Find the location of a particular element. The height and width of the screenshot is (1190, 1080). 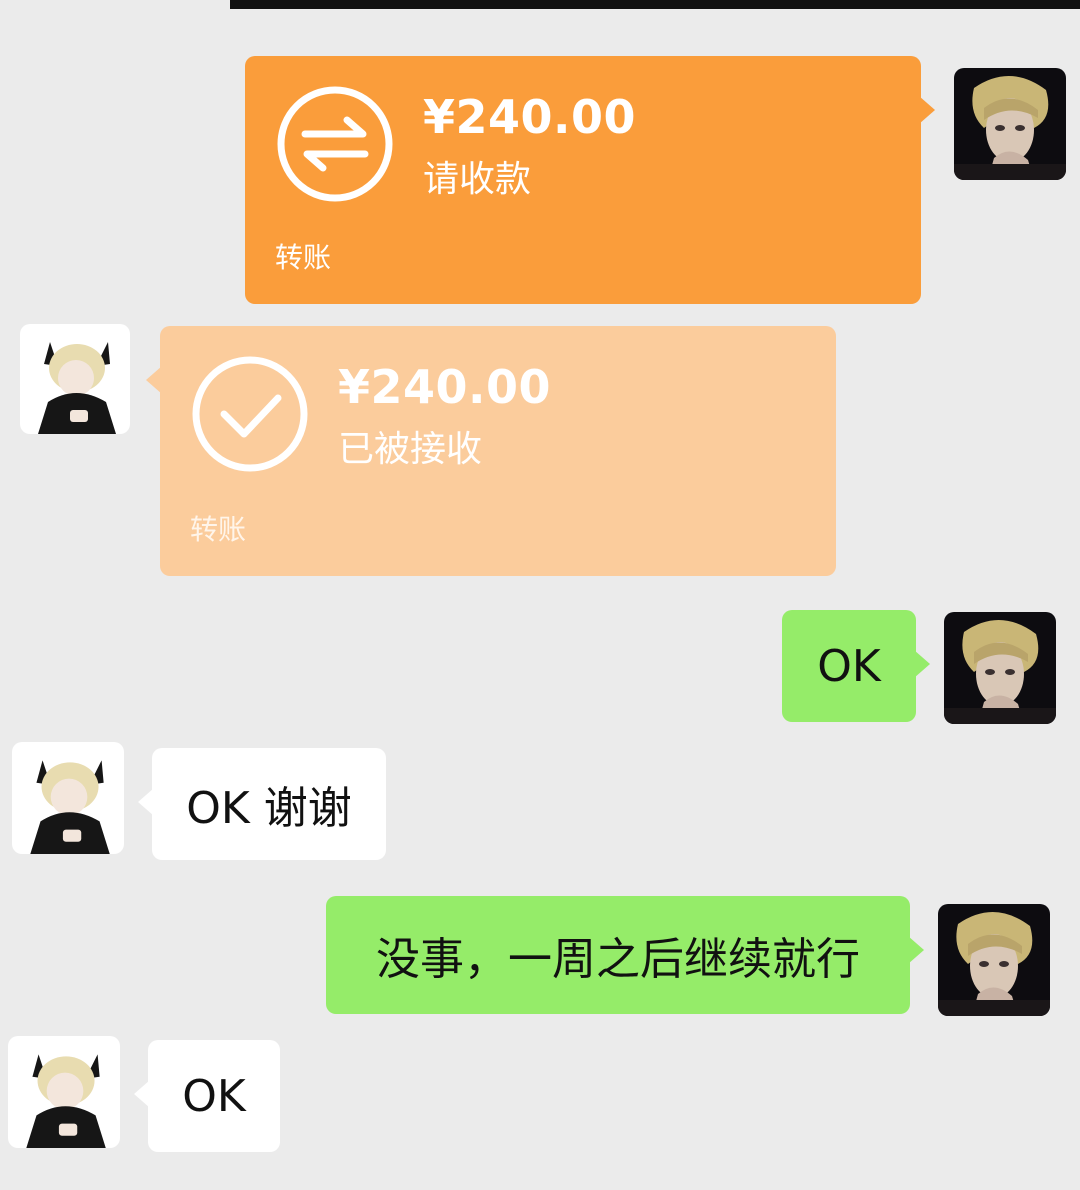

transfer-received-card: ¥240.00 已被接收 转账 is located at coordinates (491, 451).